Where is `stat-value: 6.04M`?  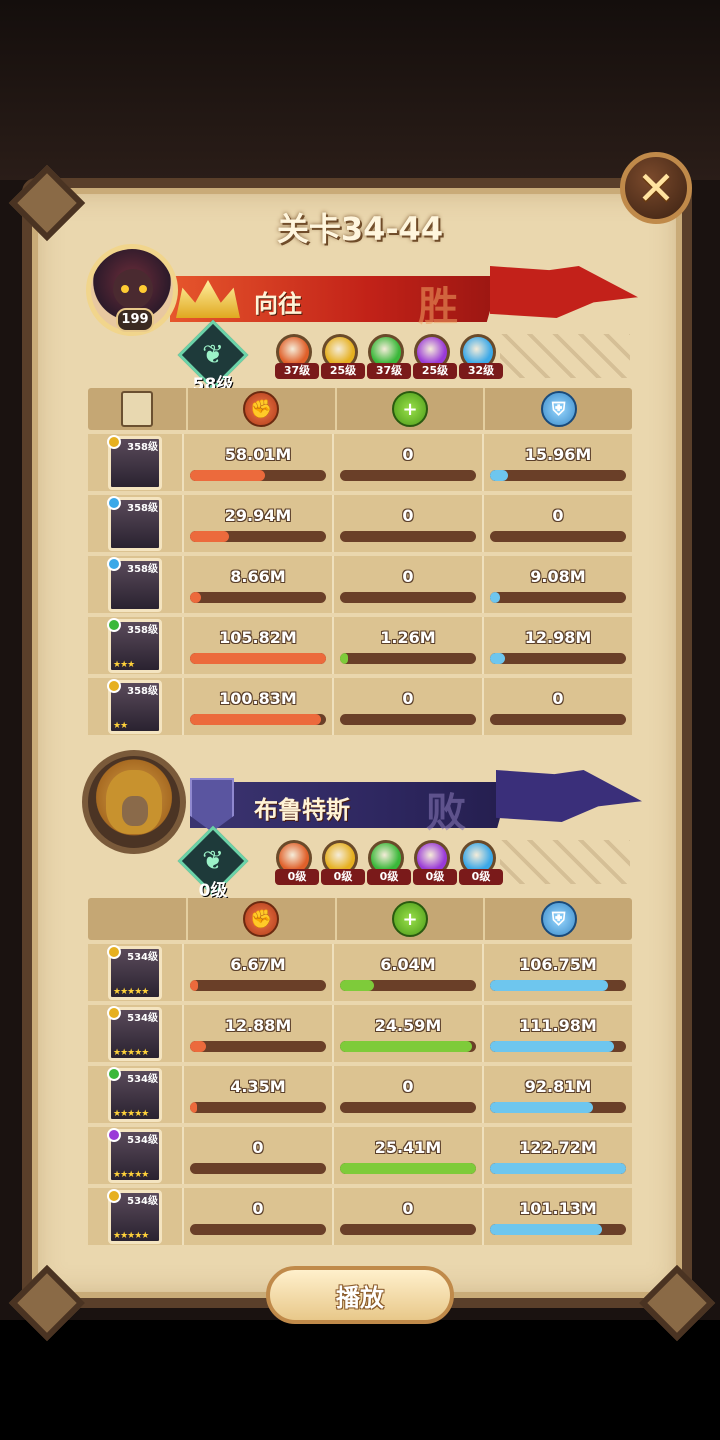 stat-value: 6.04M is located at coordinates (408, 964).